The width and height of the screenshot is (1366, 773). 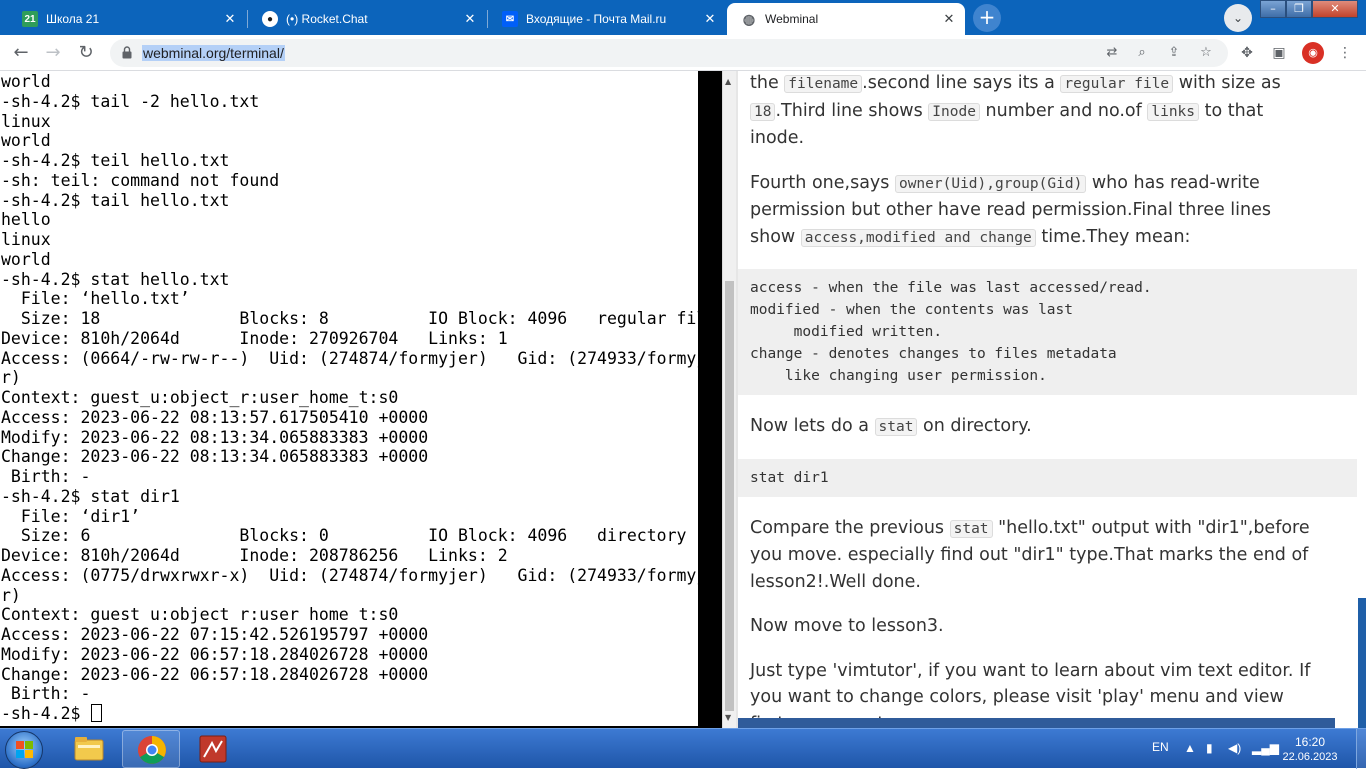 I want to click on terminal-line: Context: guest u:object r:user home t:s0, so click(x=200, y=615).